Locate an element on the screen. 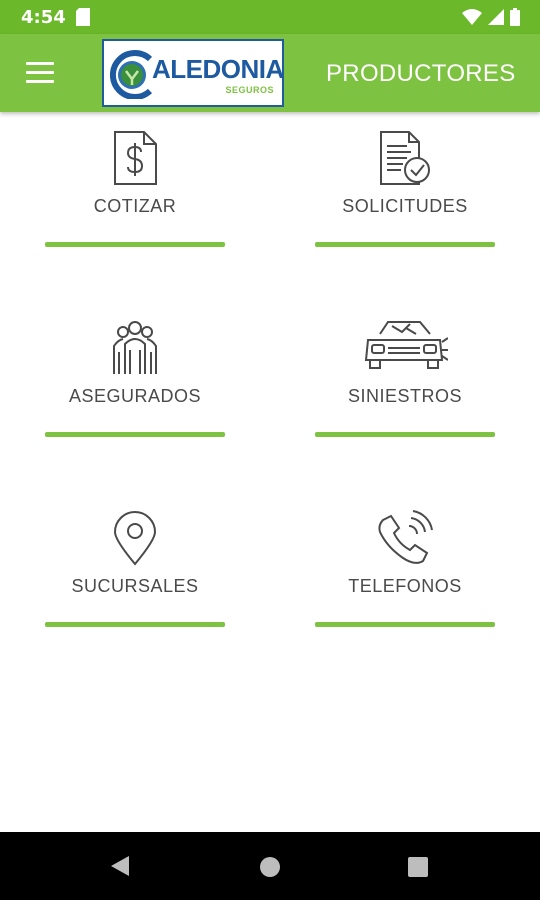 This screenshot has width=540, height=900. caledonia-logo: ALEDONIA SEGUROS is located at coordinates (193, 73).